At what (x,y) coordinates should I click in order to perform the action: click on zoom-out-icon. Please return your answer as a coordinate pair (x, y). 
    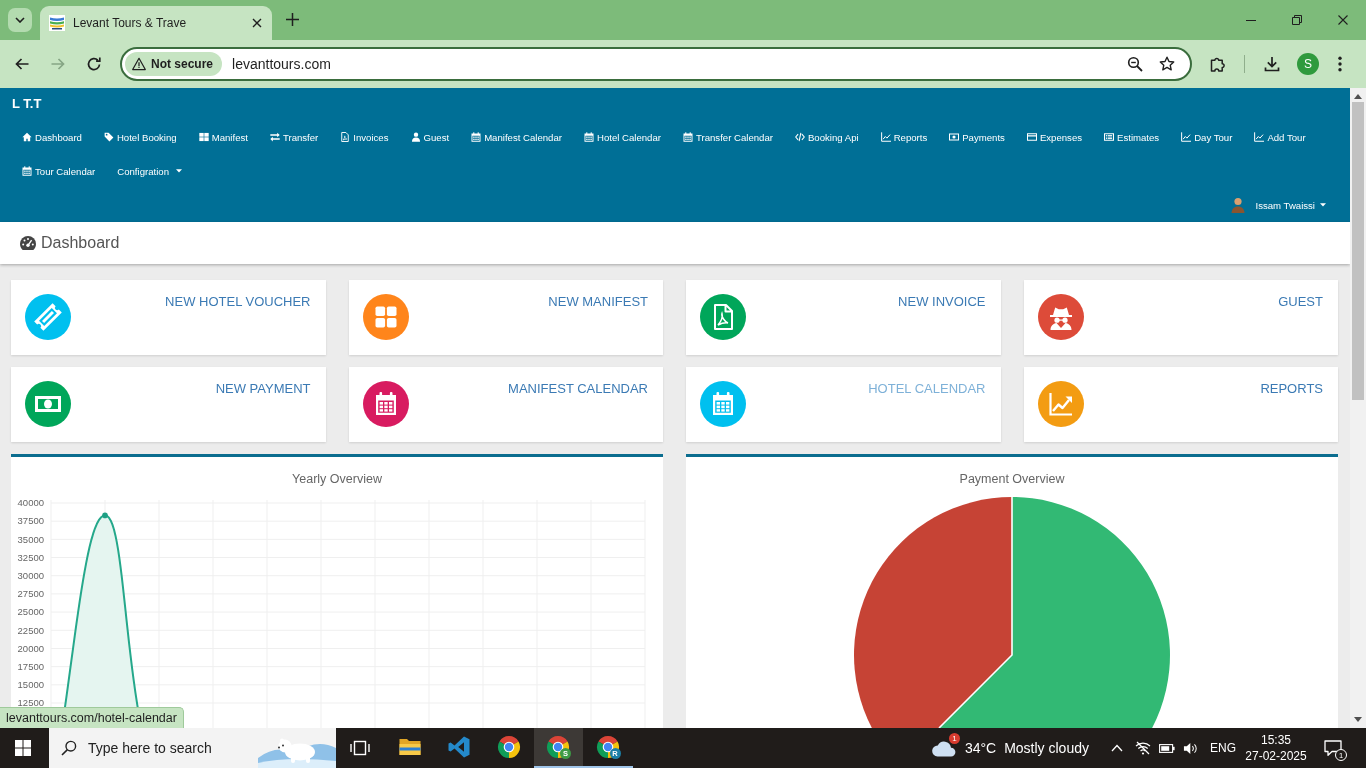
    Looking at the image, I should click on (1135, 64).